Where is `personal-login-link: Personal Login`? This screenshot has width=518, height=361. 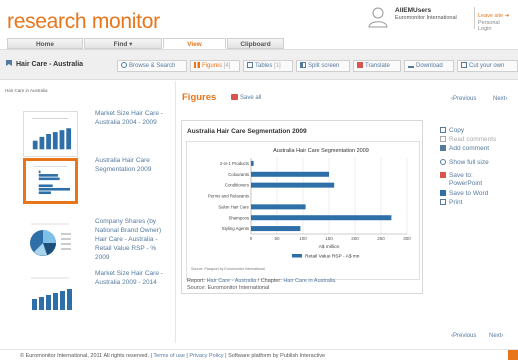 personal-login-link: Personal Login is located at coordinates (496, 26).